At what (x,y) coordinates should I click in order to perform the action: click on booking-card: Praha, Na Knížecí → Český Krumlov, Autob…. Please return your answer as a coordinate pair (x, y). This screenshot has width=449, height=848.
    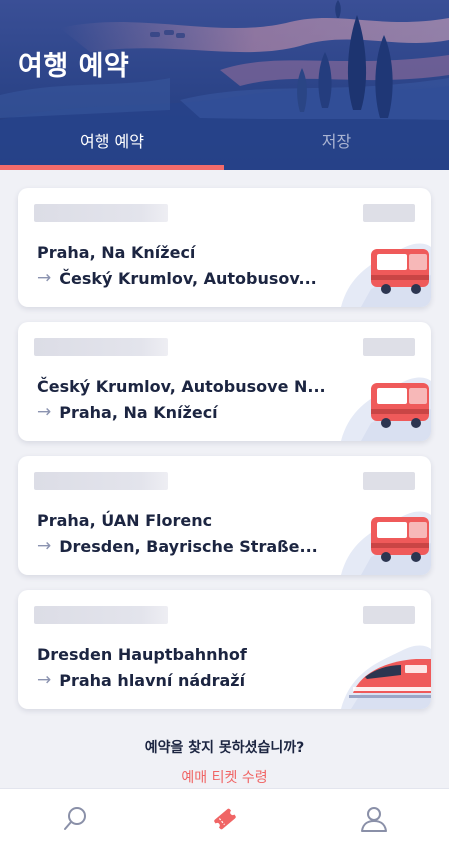
    Looking at the image, I should click on (224, 247).